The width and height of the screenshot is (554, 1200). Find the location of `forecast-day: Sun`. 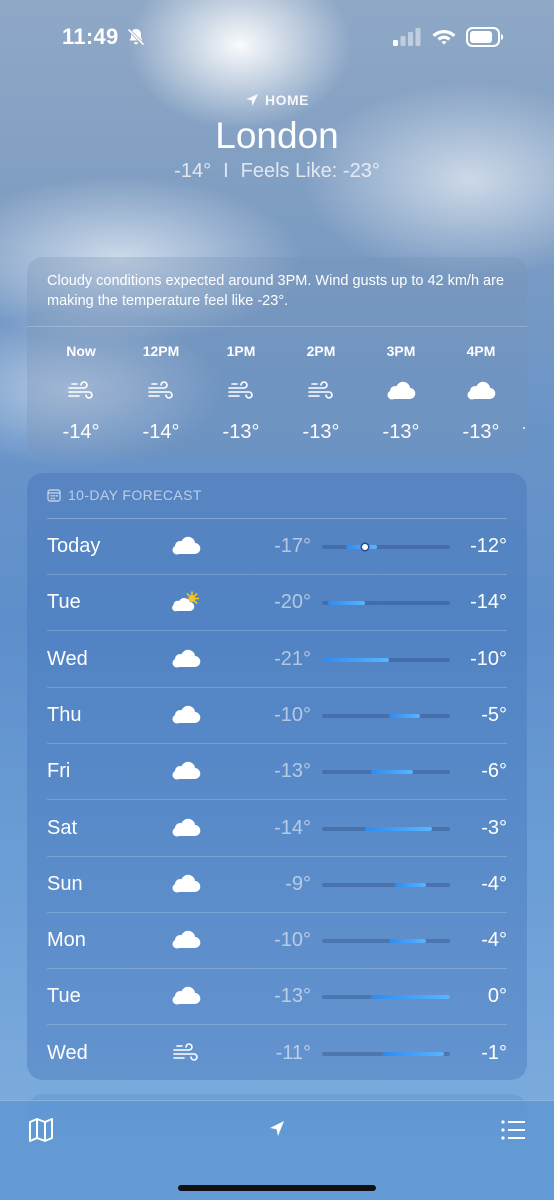

forecast-day: Sun is located at coordinates (65, 883).